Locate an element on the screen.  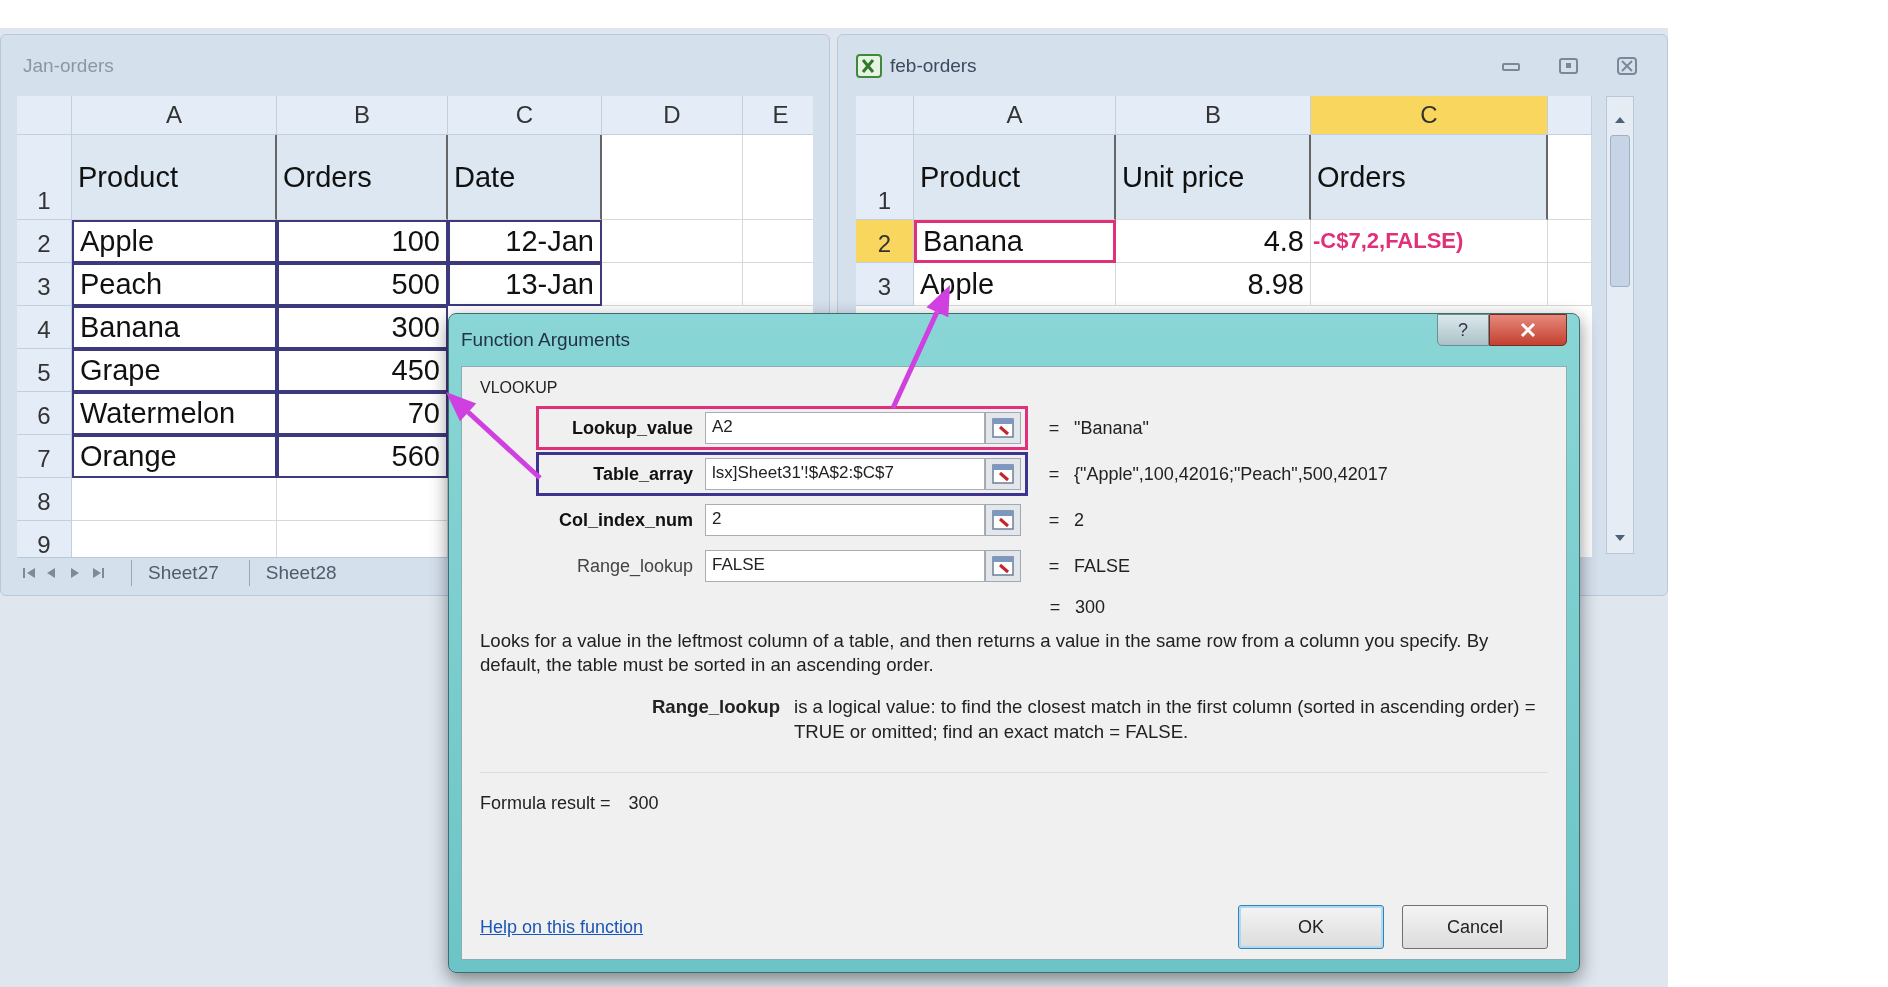
formula-result-label: Formula result = is located at coordinates (545, 803).